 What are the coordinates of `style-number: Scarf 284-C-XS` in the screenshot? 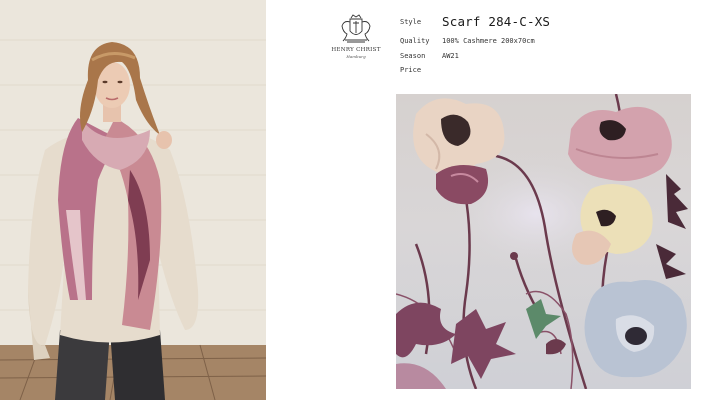 It's located at (496, 21).